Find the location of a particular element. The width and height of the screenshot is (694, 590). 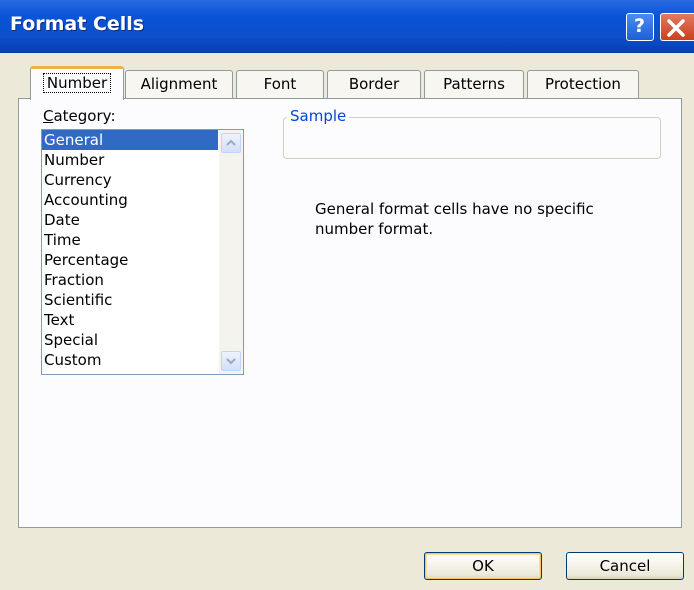

tab-label: Number is located at coordinates (77, 83).